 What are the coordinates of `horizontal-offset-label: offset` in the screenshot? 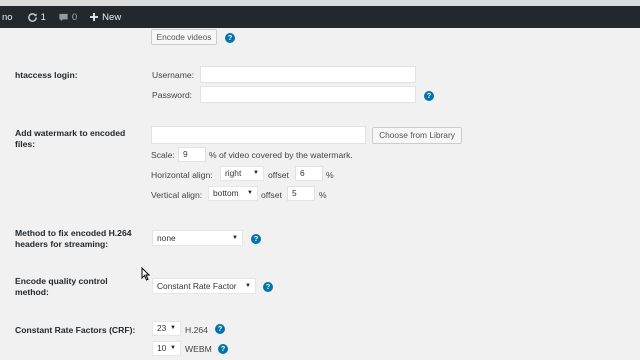 It's located at (278, 175).